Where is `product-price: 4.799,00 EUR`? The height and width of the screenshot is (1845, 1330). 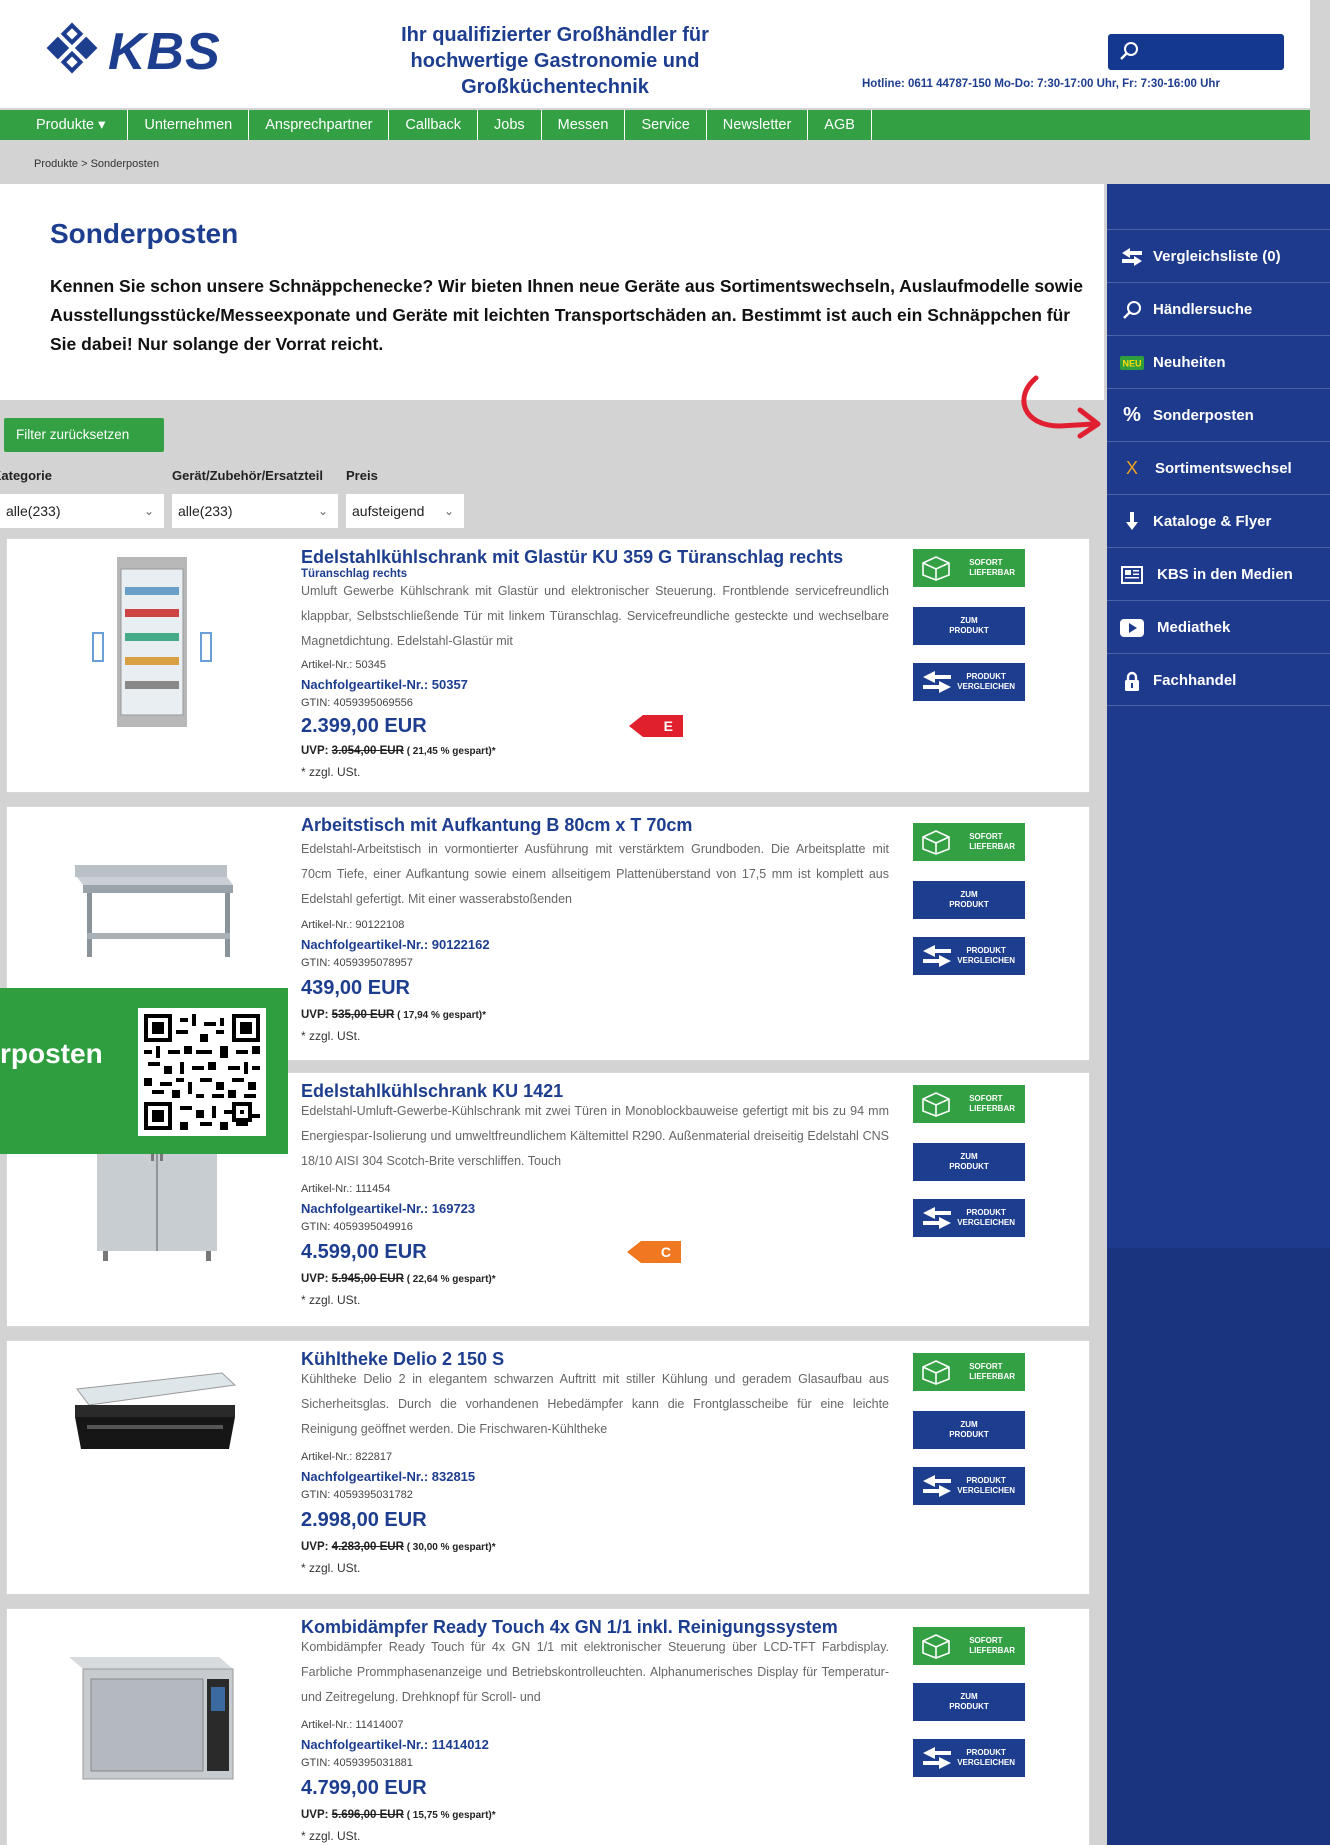 product-price: 4.799,00 EUR is located at coordinates (364, 1788).